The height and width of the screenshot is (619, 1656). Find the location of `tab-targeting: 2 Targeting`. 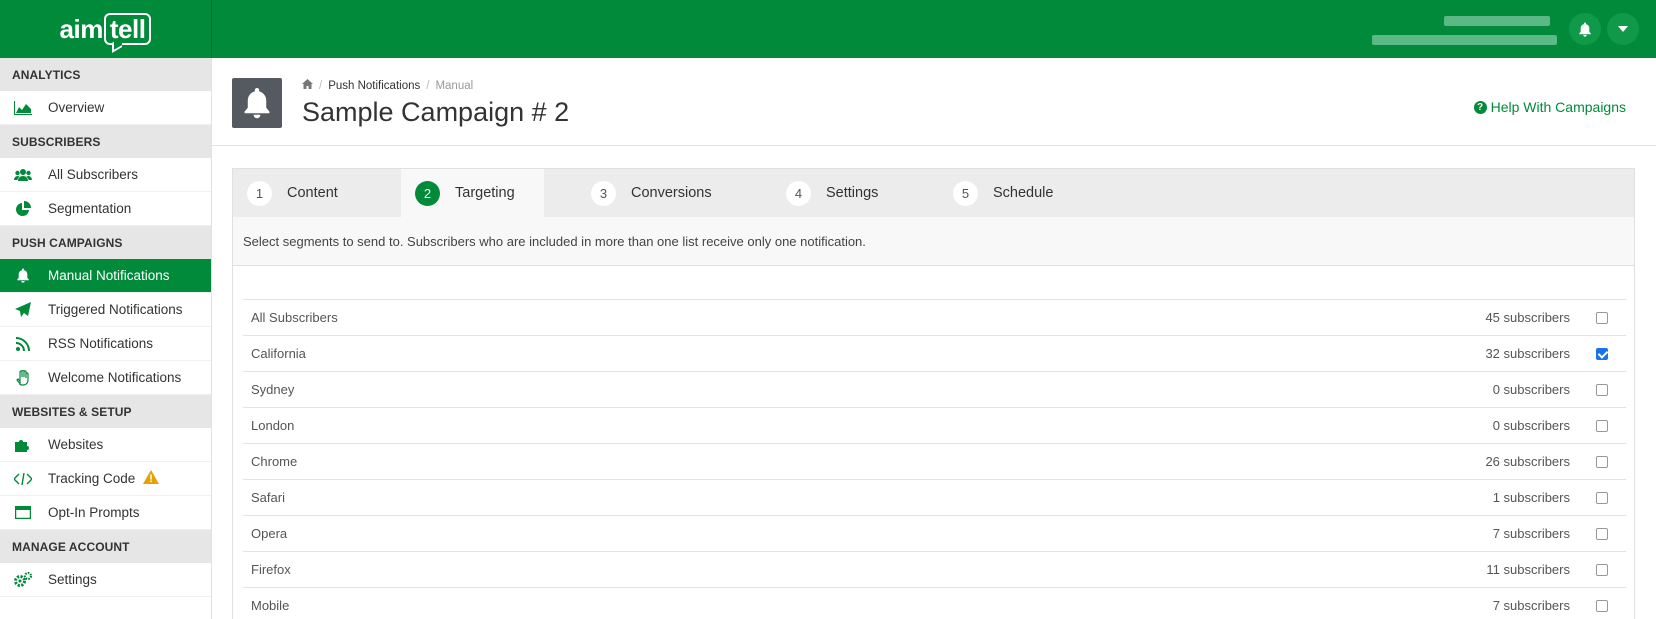

tab-targeting: 2 Targeting is located at coordinates (472, 193).